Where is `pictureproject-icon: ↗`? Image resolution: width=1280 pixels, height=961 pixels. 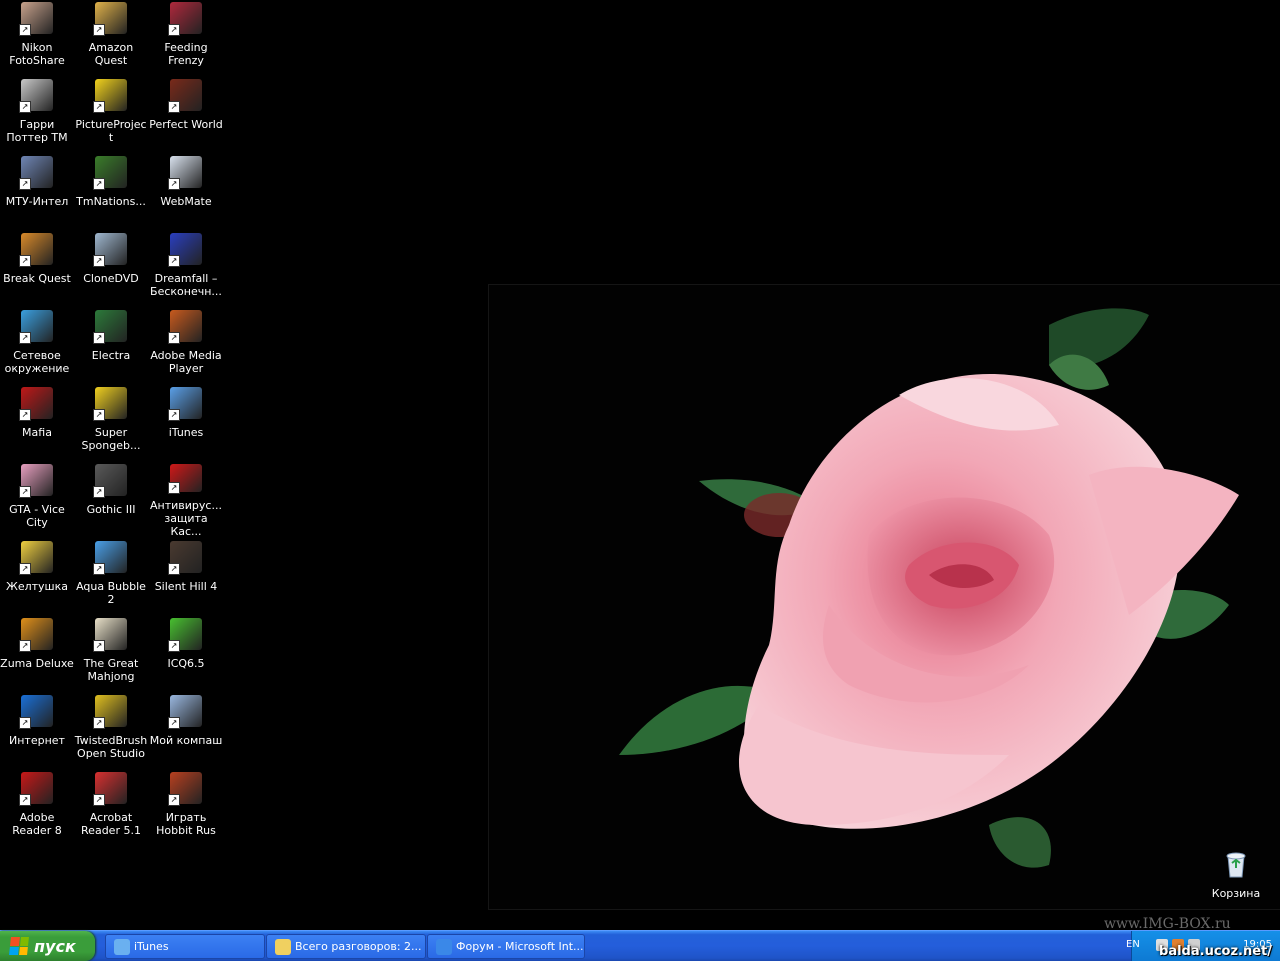
pictureproject-icon: ↗ is located at coordinates (110, 96).